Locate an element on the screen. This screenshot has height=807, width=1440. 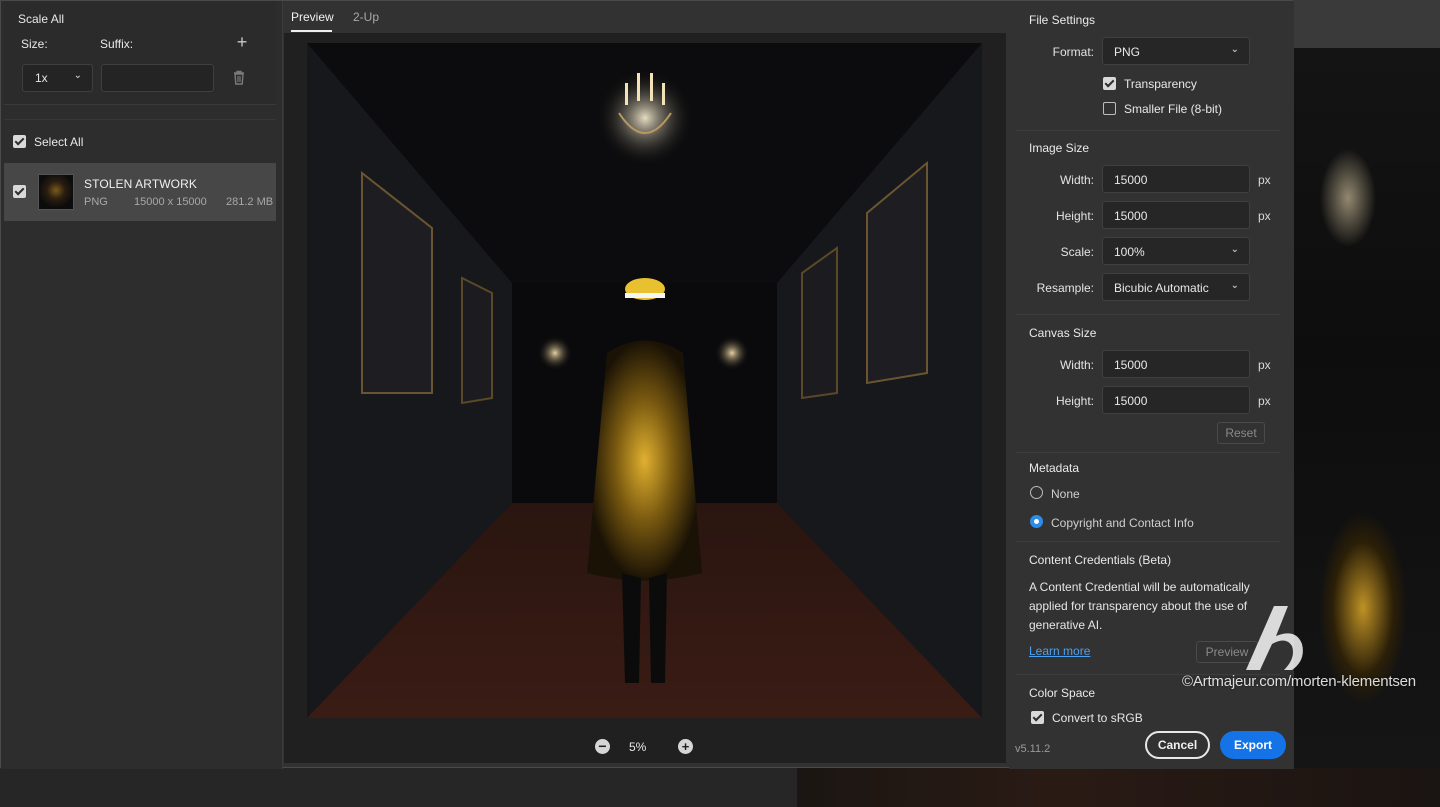
scale-label: Scale: is located at coordinates (1077, 252).